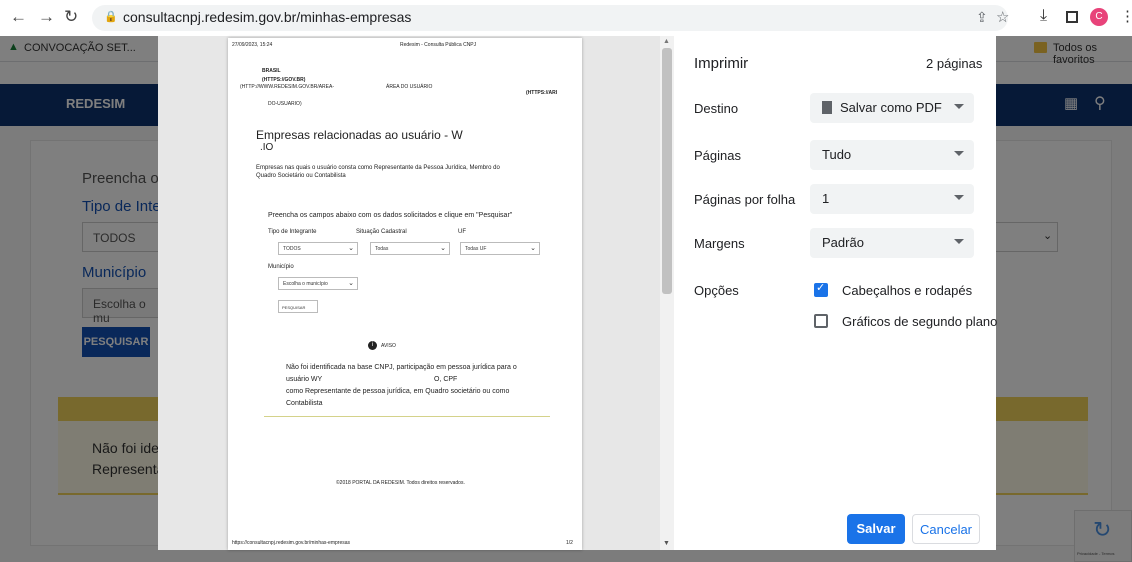  Describe the element at coordinates (946, 529) in the screenshot. I see `cancel-button: Cancelar` at that location.